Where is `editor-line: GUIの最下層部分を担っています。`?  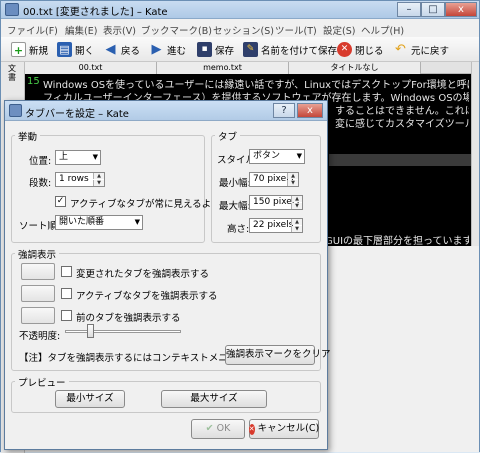
editor-line: GUIの最下層部分を担っています。 is located at coordinates (397, 241).